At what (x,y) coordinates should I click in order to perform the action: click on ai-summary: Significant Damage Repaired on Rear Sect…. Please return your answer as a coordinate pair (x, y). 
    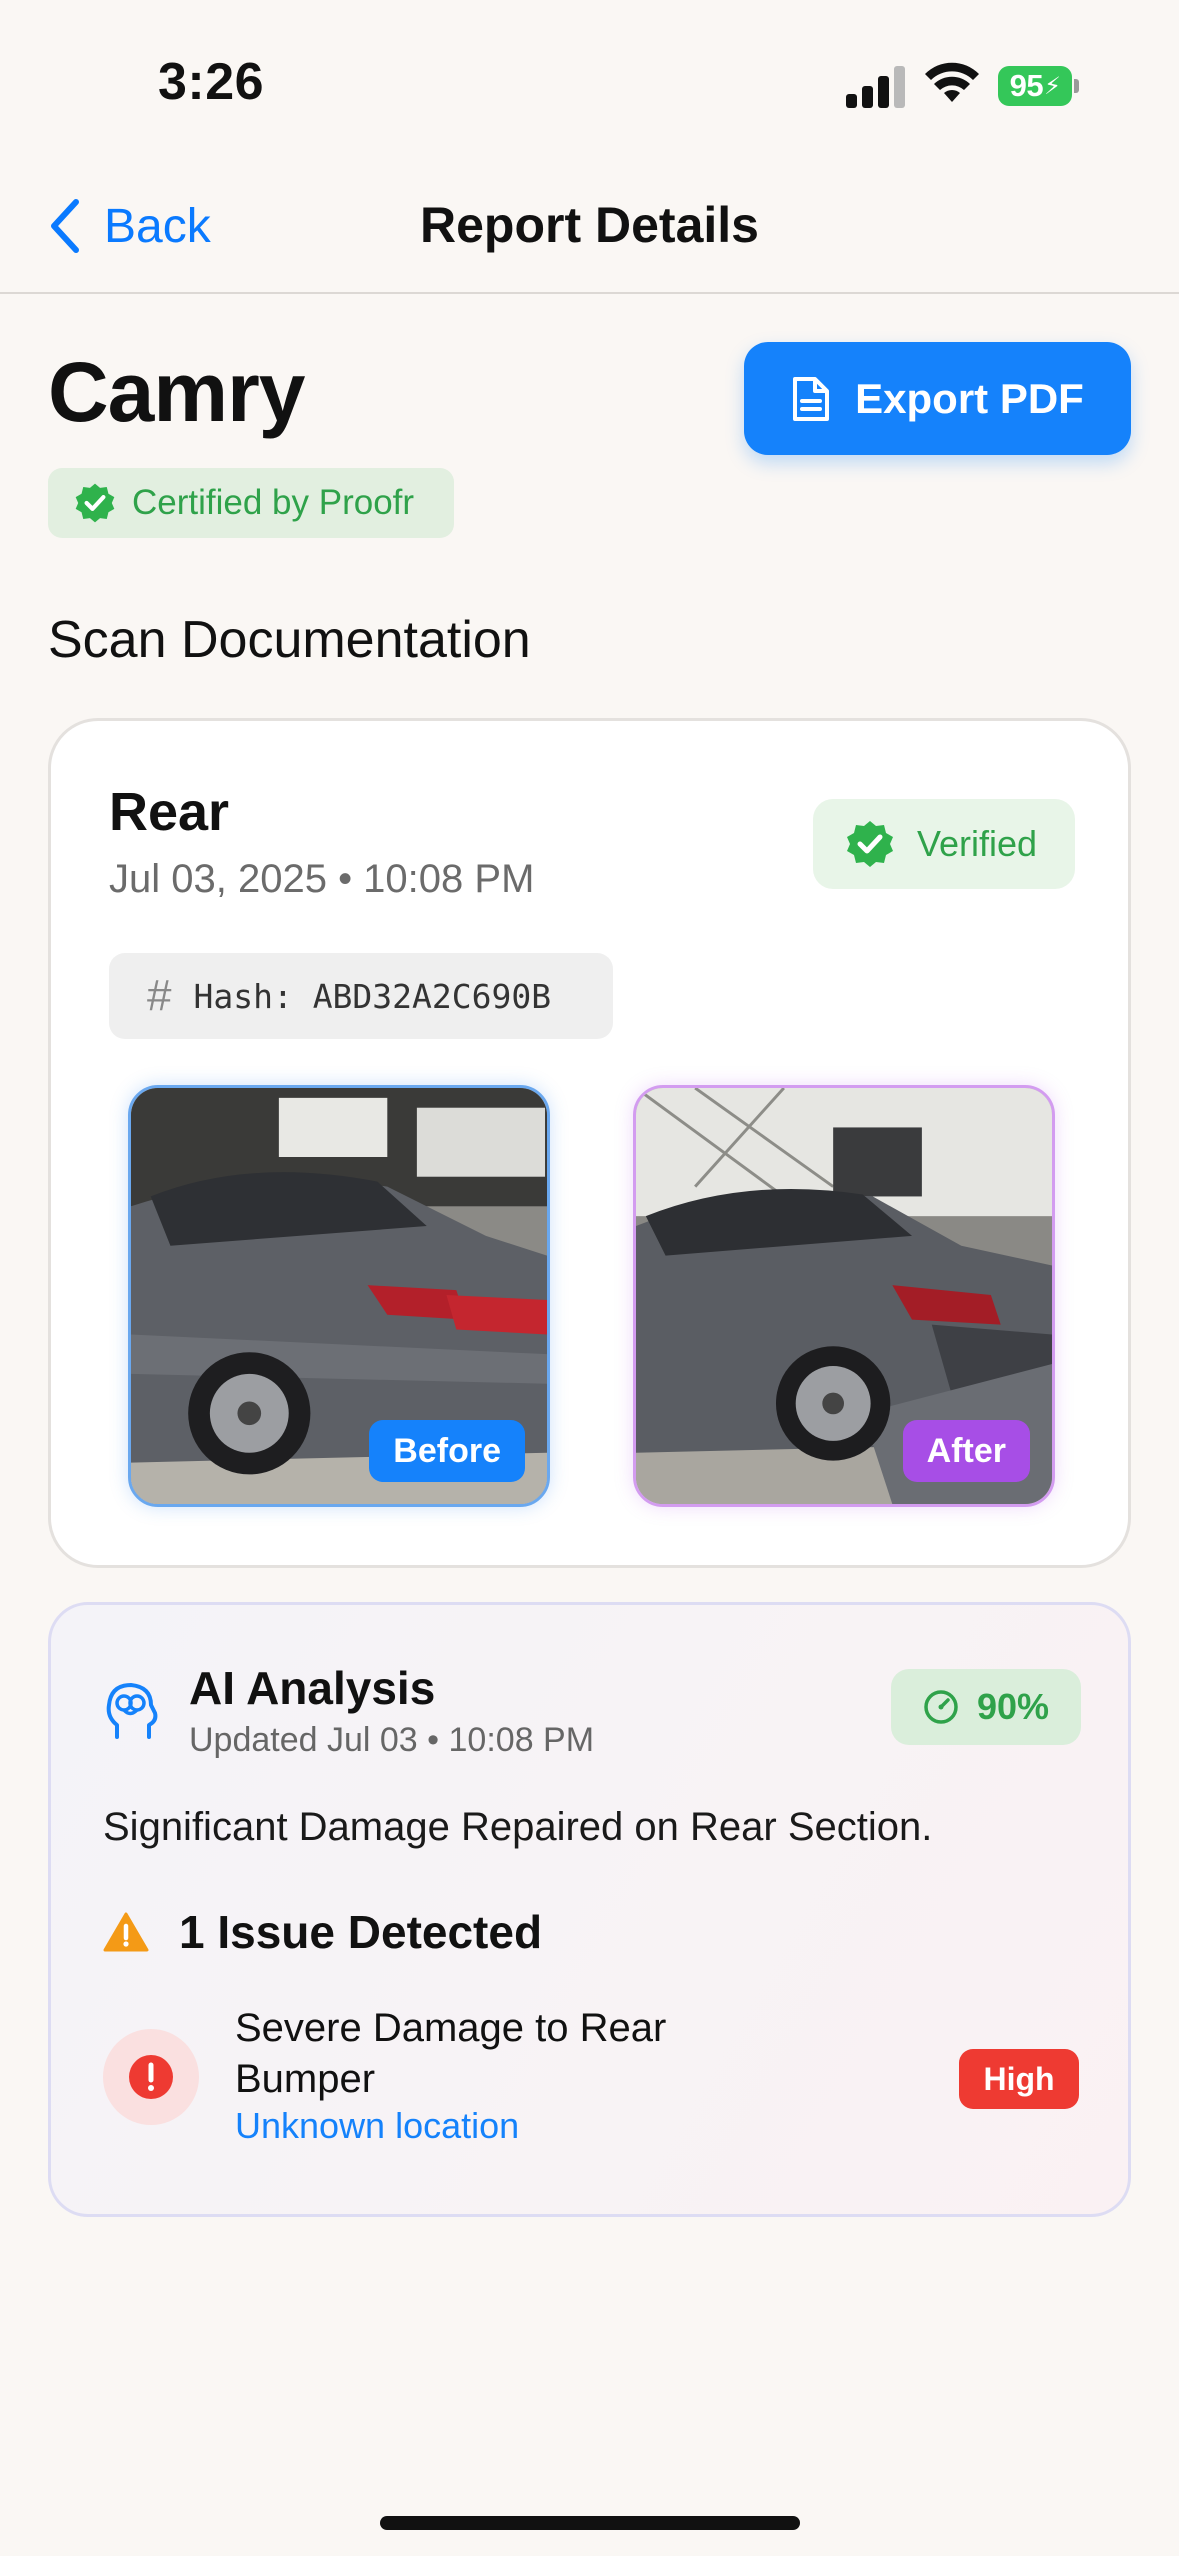
    Looking at the image, I should click on (518, 1827).